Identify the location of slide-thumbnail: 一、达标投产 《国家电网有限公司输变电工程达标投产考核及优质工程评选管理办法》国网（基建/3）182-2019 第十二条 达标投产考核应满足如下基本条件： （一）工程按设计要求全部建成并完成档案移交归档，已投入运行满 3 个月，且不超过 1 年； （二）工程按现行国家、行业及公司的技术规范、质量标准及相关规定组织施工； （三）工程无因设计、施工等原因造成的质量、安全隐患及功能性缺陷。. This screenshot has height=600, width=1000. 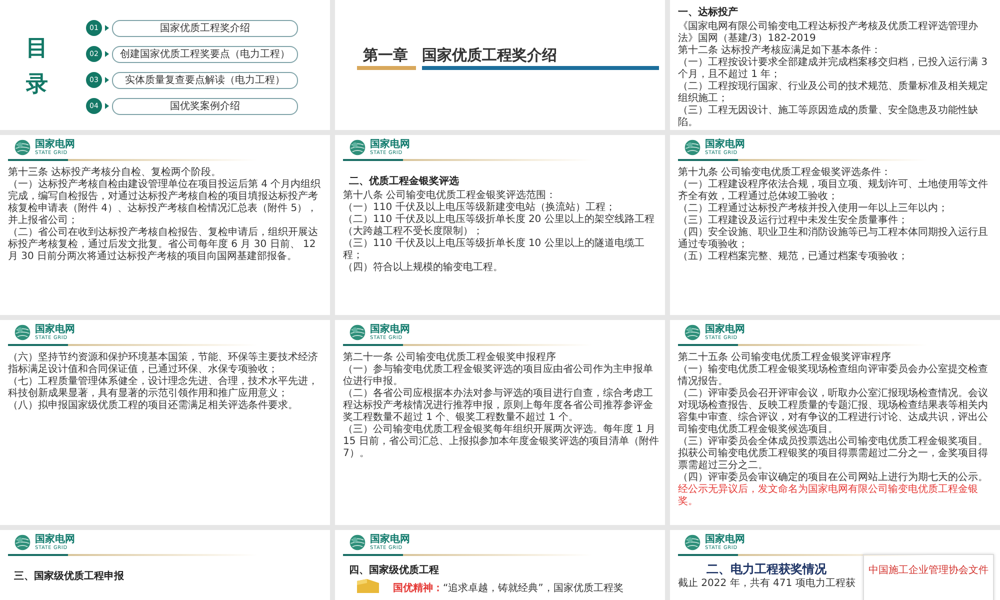
(835, 65).